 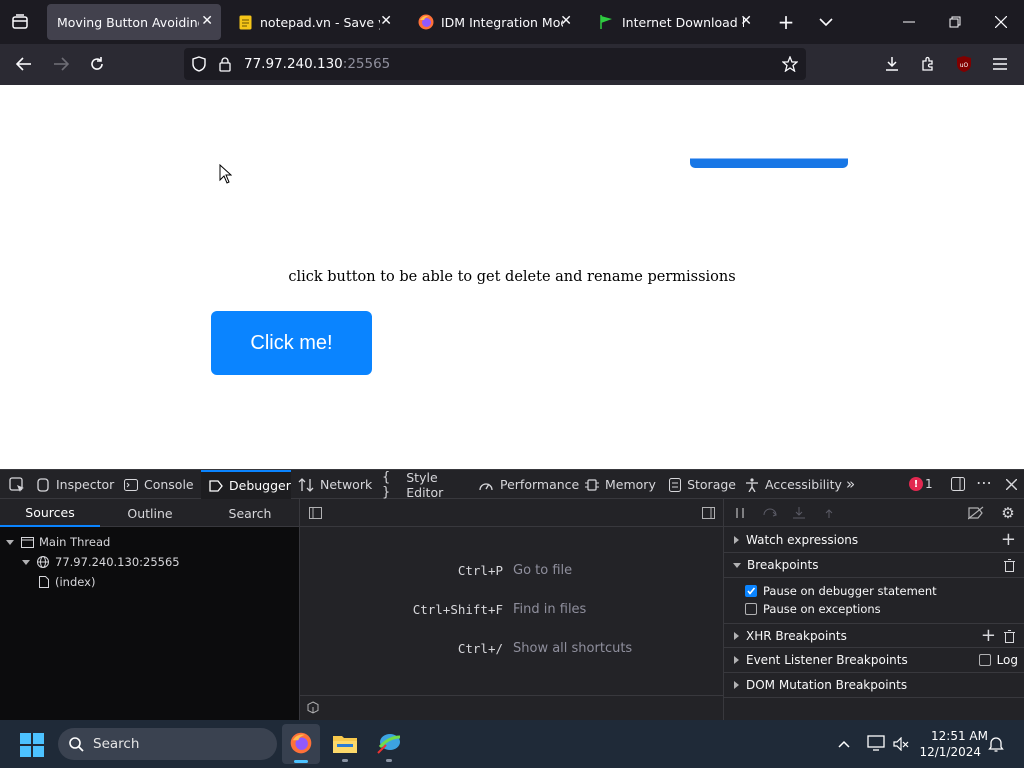 I want to click on tree-item-host: 77.97.240.130:25565, so click(x=98, y=562).